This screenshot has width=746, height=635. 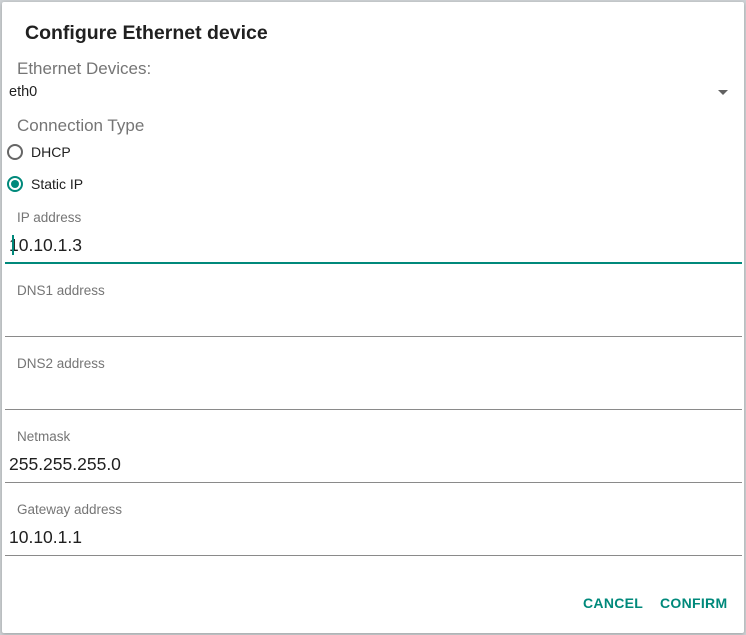 What do you see at coordinates (49, 217) in the screenshot?
I see `ip-address-label: IP address` at bounding box center [49, 217].